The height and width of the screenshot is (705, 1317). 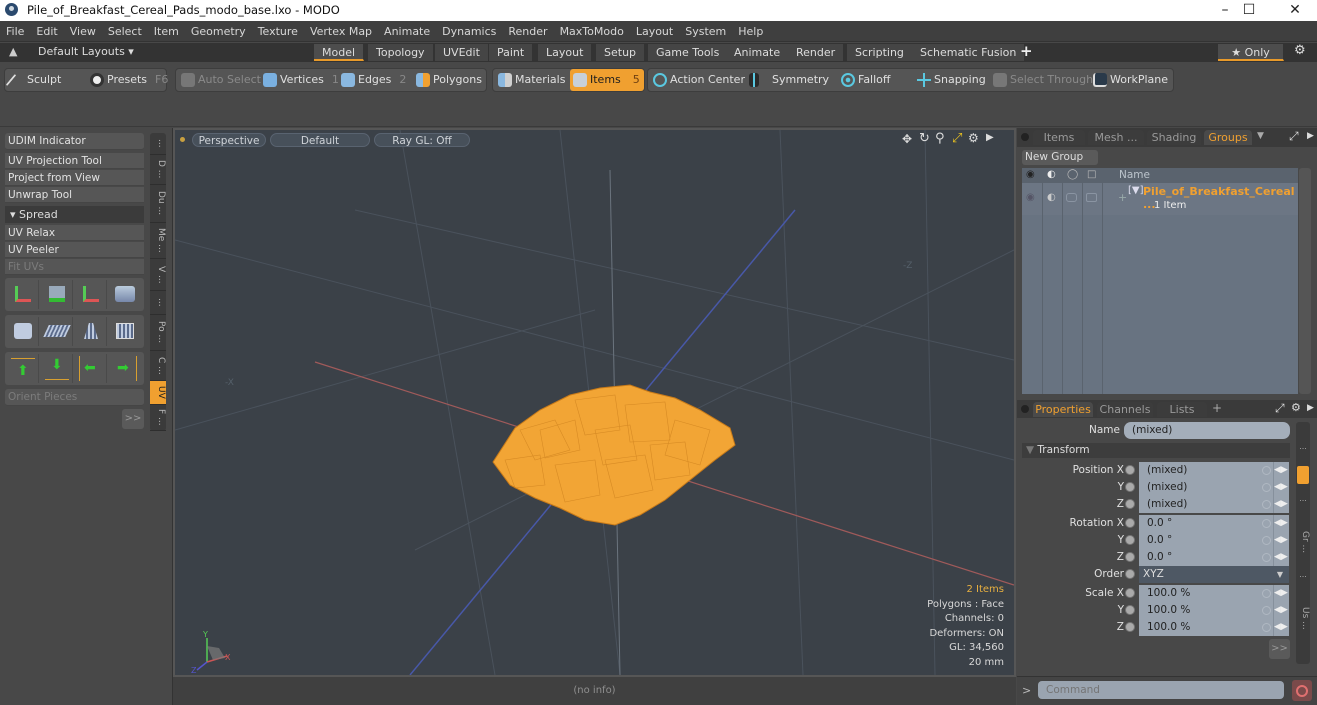 What do you see at coordinates (758, 52) in the screenshot?
I see `tab-animate: Animate` at bounding box center [758, 52].